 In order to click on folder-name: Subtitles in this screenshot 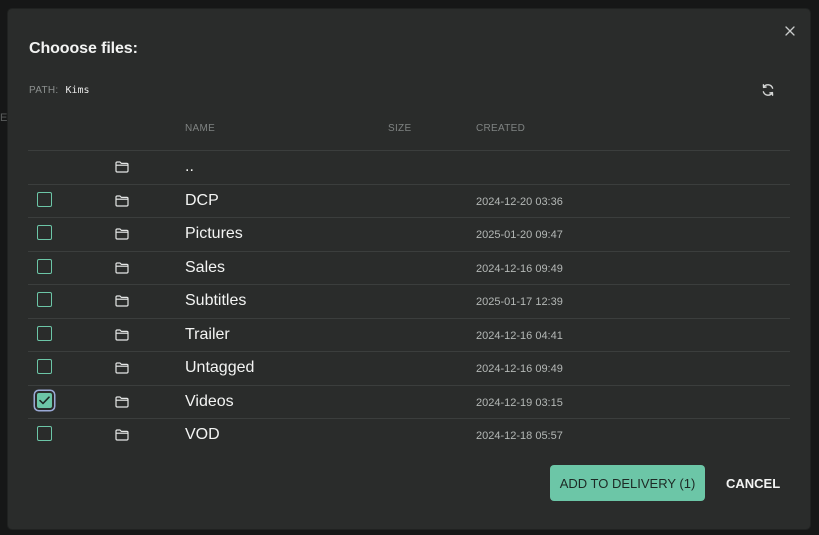, I will do `click(215, 301)`.